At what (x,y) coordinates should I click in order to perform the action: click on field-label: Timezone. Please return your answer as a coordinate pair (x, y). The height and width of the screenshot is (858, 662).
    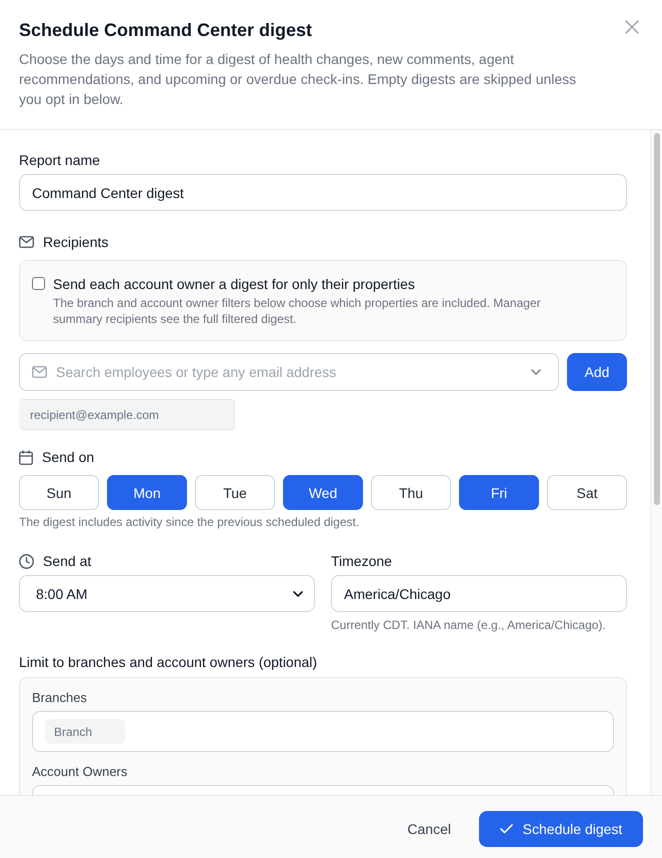
    Looking at the image, I should click on (362, 561).